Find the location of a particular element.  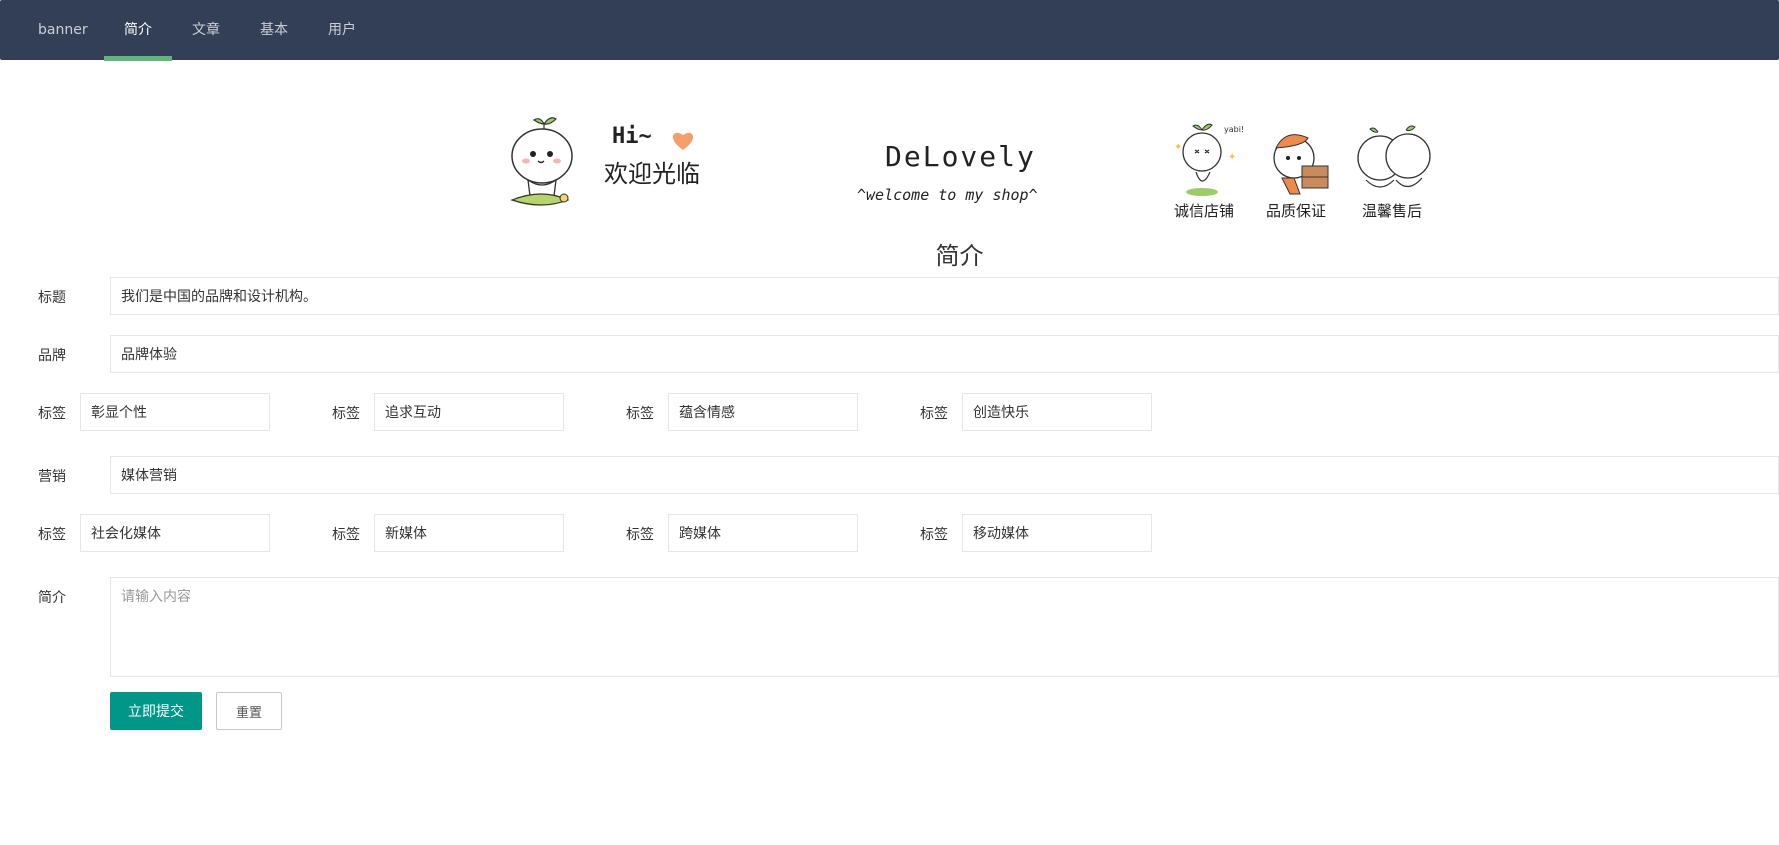

brand-tag-label-3: 标签 is located at coordinates (640, 414).